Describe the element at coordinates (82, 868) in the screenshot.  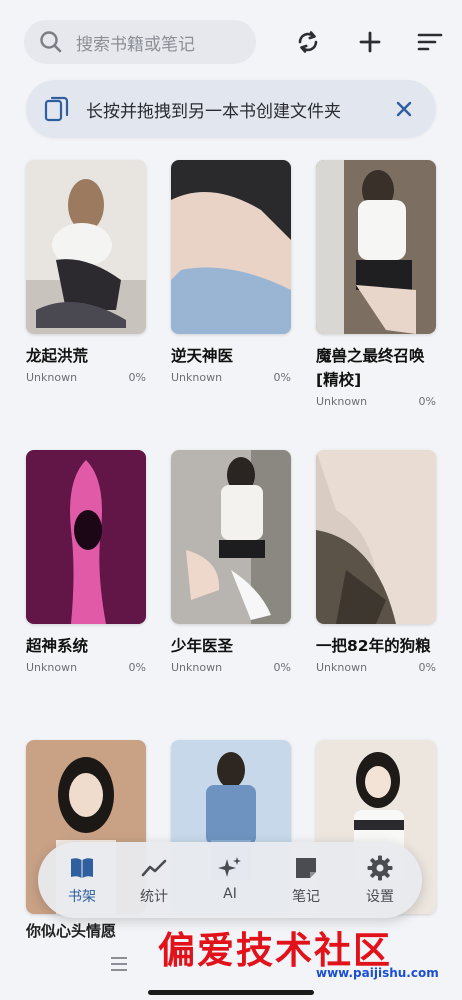
I see `bookshelf-icon` at that location.